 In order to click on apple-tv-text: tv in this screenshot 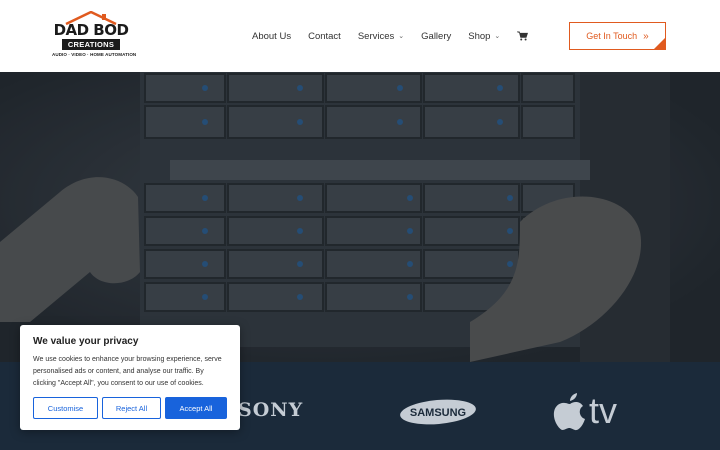, I will do `click(603, 410)`.